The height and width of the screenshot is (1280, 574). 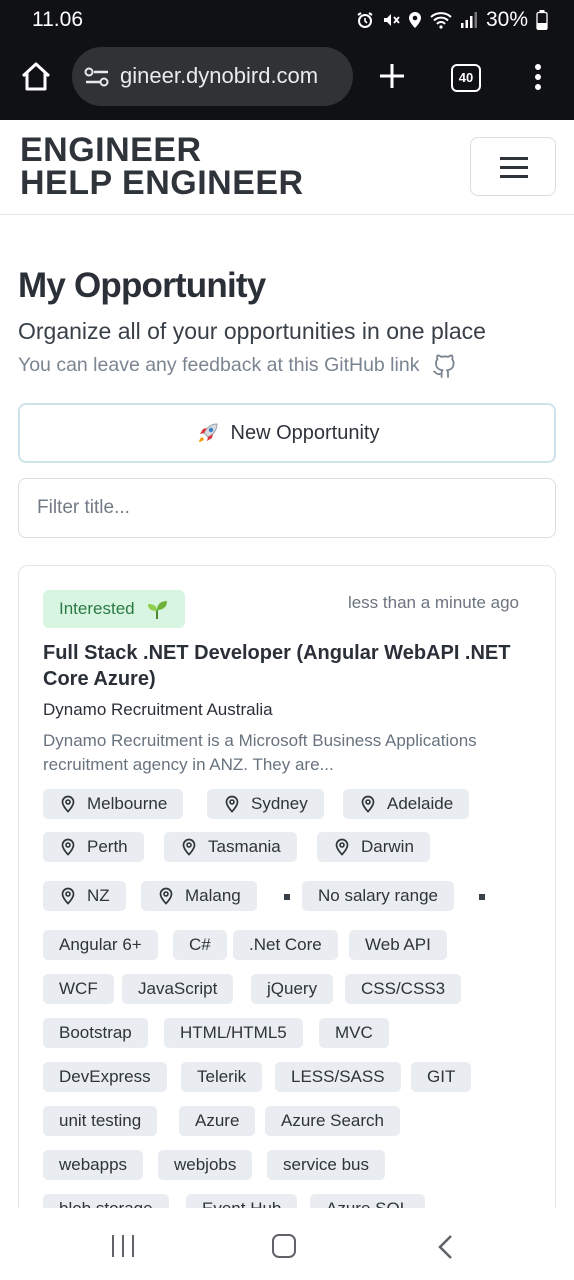 I want to click on location-tag: Malang, so click(x=199, y=896).